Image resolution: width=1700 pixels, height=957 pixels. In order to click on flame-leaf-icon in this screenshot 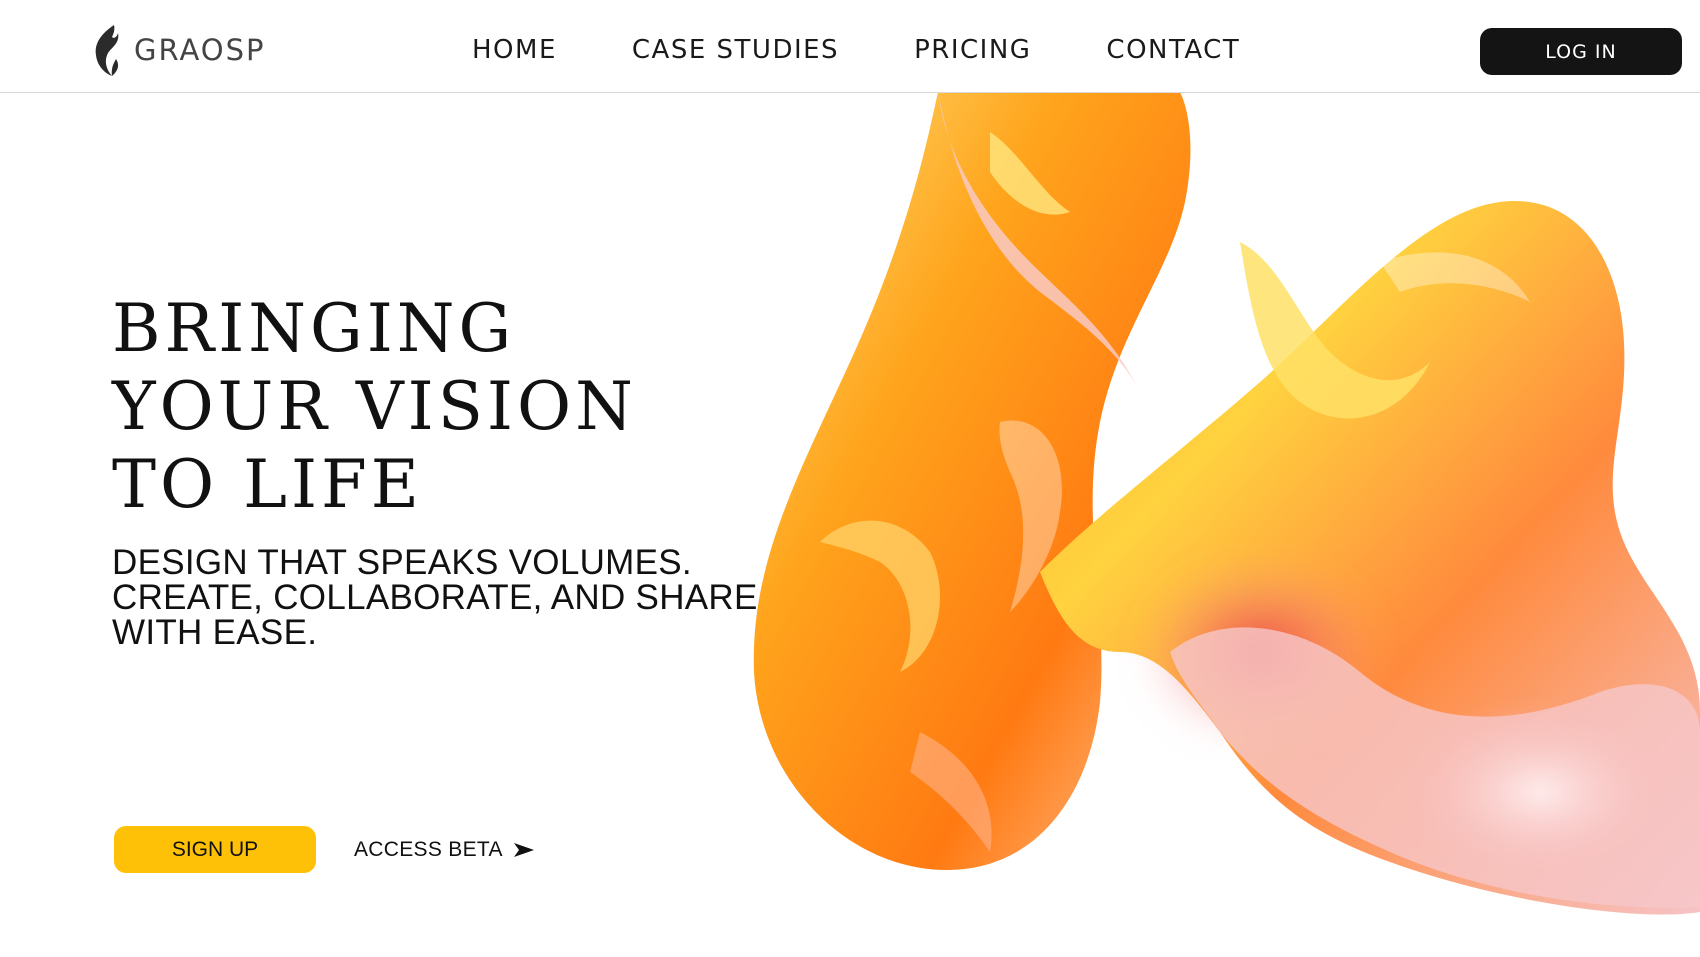, I will do `click(107, 50)`.